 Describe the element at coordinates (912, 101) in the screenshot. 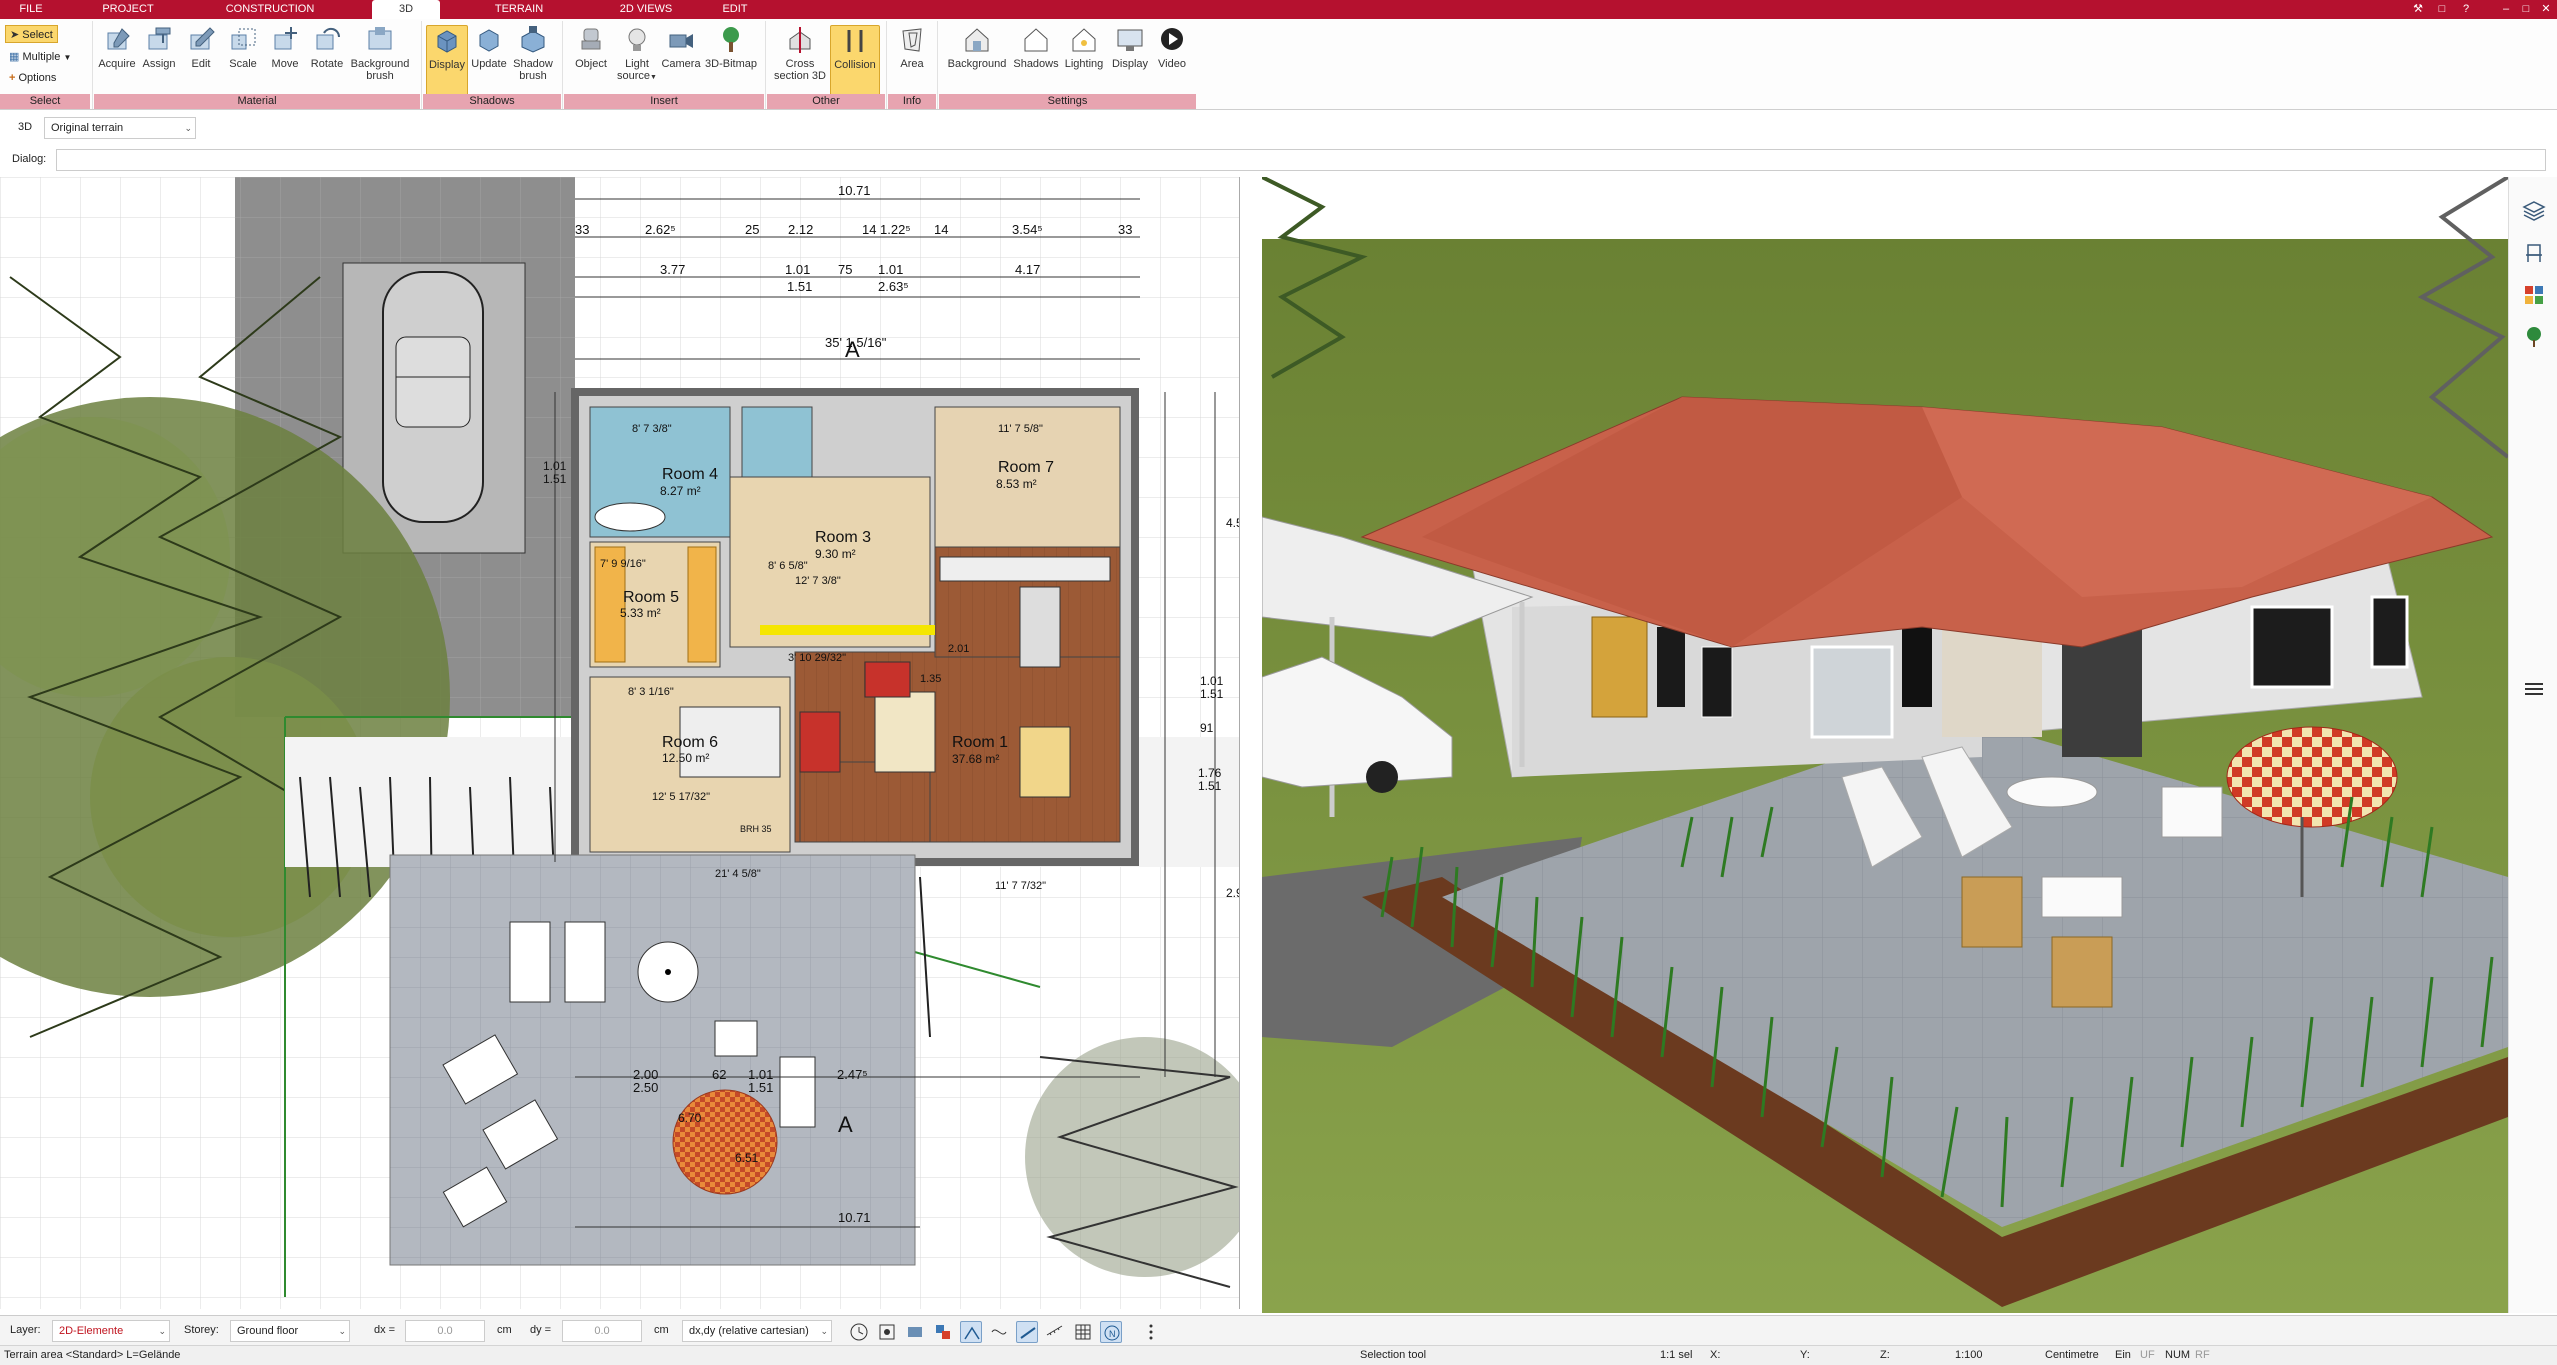

I see `group-label-info: Info` at that location.